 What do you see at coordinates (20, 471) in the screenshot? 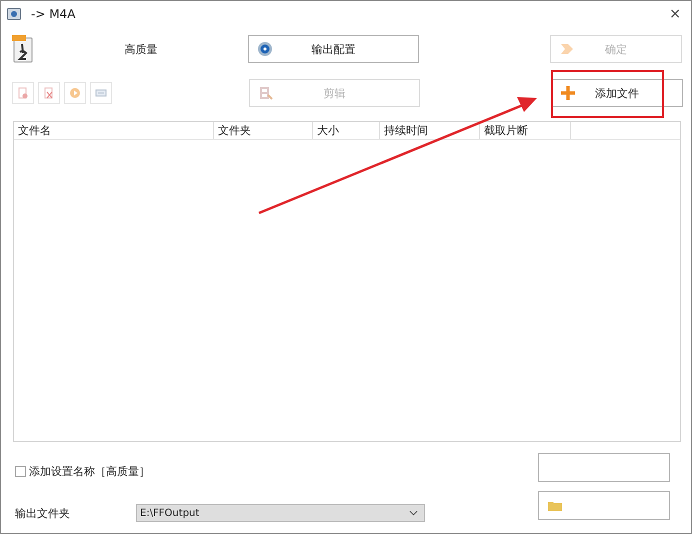
I see `checkbox` at bounding box center [20, 471].